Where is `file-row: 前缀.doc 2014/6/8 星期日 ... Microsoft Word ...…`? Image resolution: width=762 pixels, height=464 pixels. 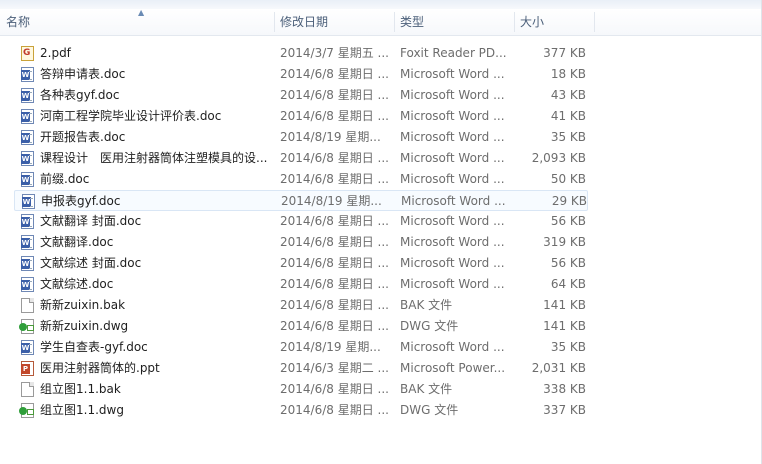 file-row: 前缀.doc 2014/6/8 星期日 ... Microsoft Word ...… is located at coordinates (301, 179).